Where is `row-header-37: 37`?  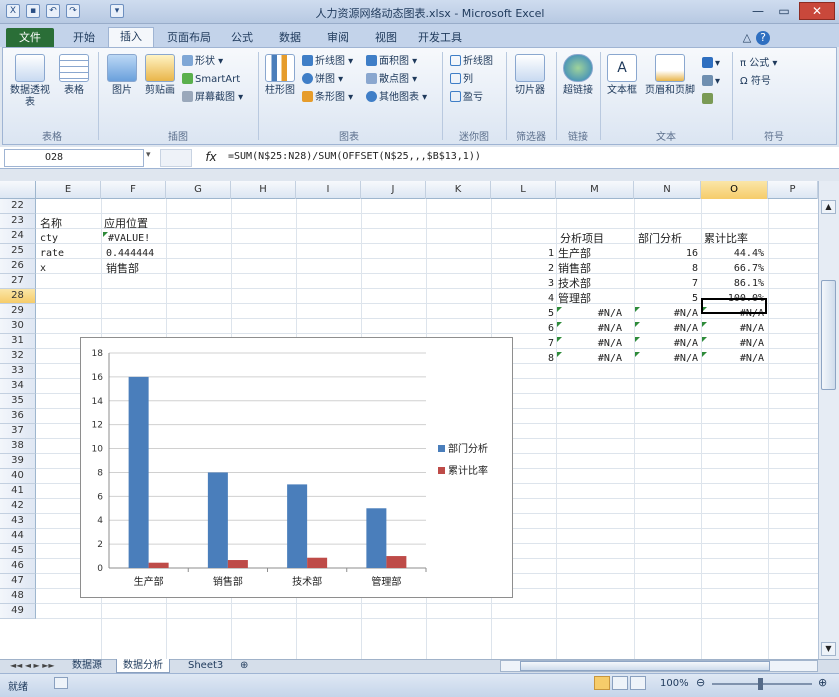
row-header-37: 37 is located at coordinates (18, 431).